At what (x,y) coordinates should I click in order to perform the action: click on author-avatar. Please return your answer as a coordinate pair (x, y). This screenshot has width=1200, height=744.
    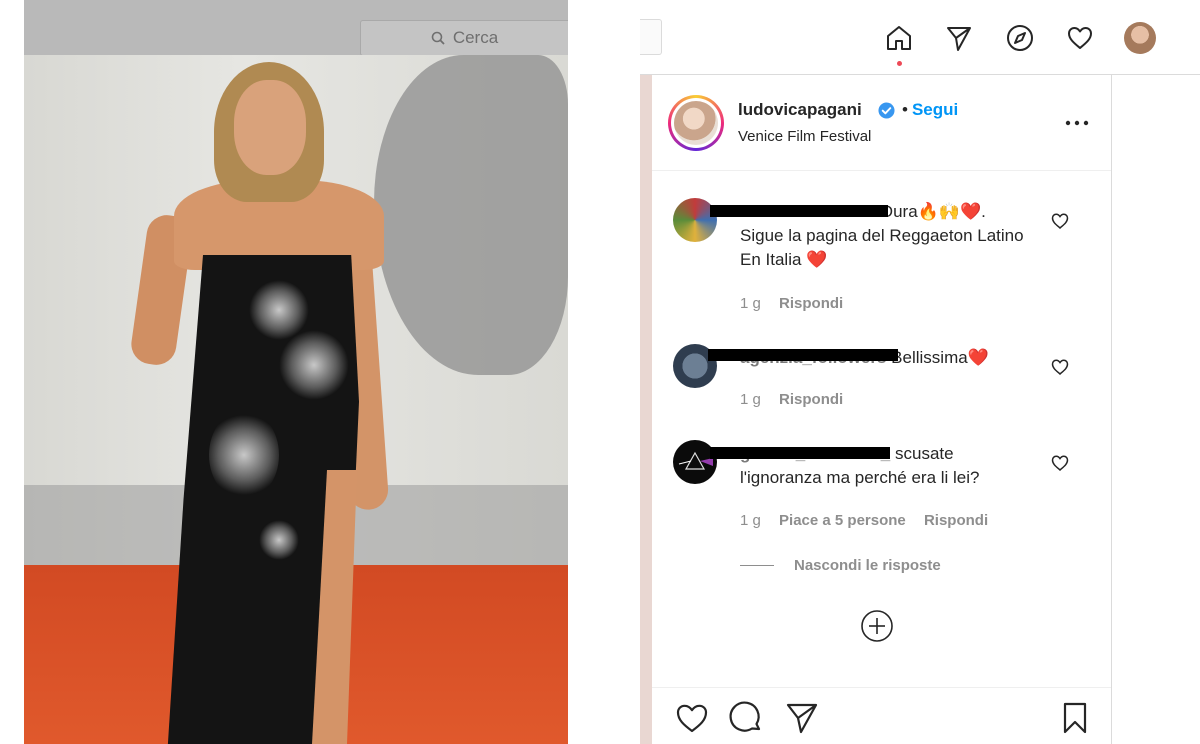
    Looking at the image, I should click on (696, 123).